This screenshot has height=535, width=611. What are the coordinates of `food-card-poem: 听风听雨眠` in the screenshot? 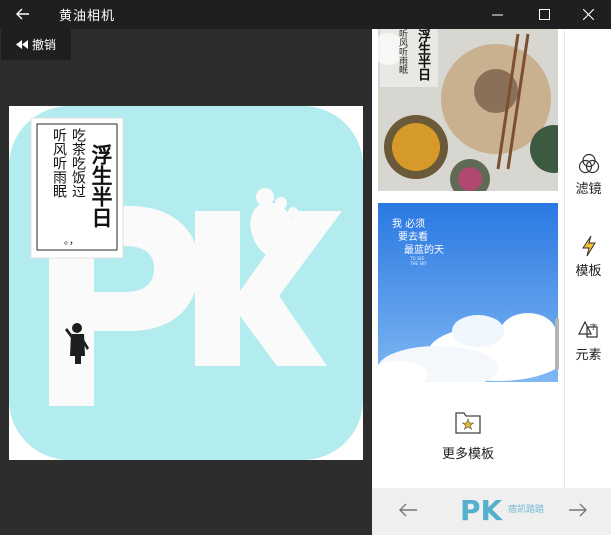 It's located at (402, 51).